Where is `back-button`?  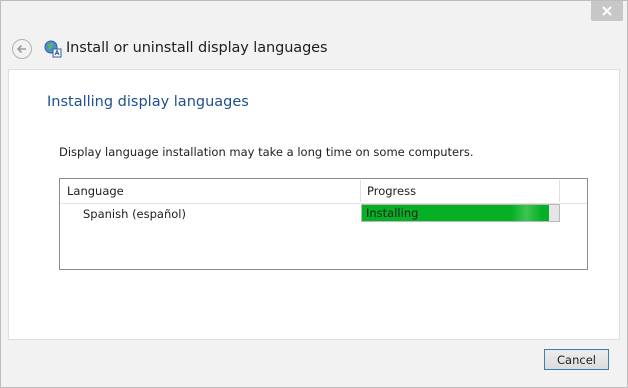
back-button is located at coordinates (22, 49).